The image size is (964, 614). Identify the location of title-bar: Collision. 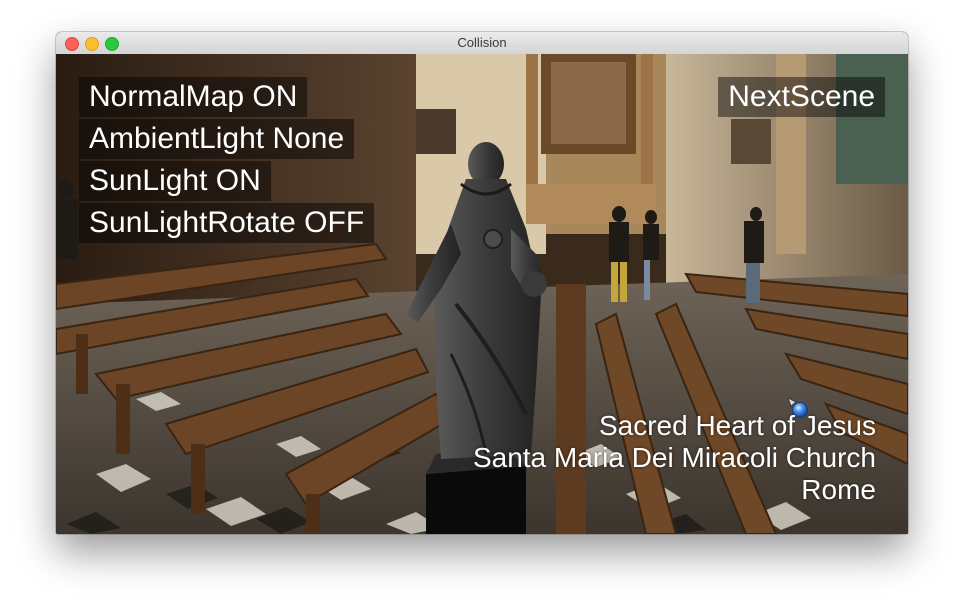
(482, 43).